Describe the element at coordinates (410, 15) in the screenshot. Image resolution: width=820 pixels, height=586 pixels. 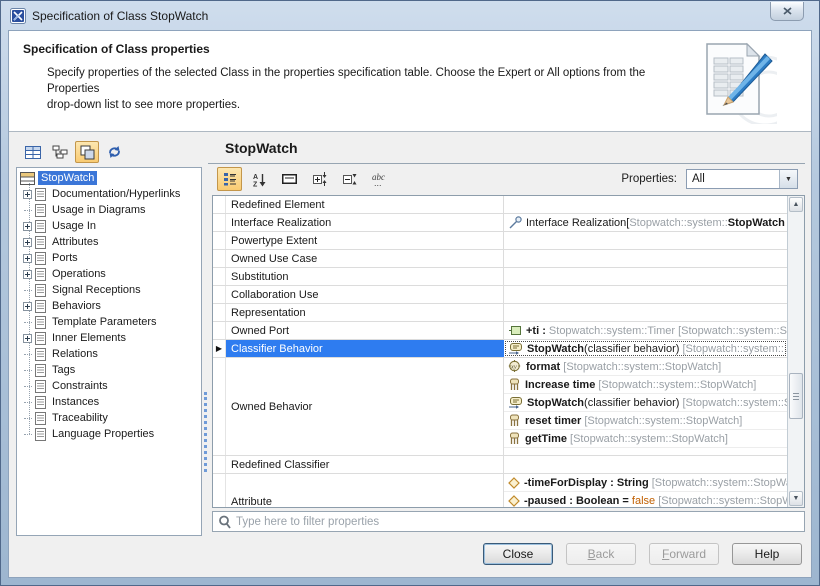
I see `titlebar: Specification of Class StopWatch` at that location.